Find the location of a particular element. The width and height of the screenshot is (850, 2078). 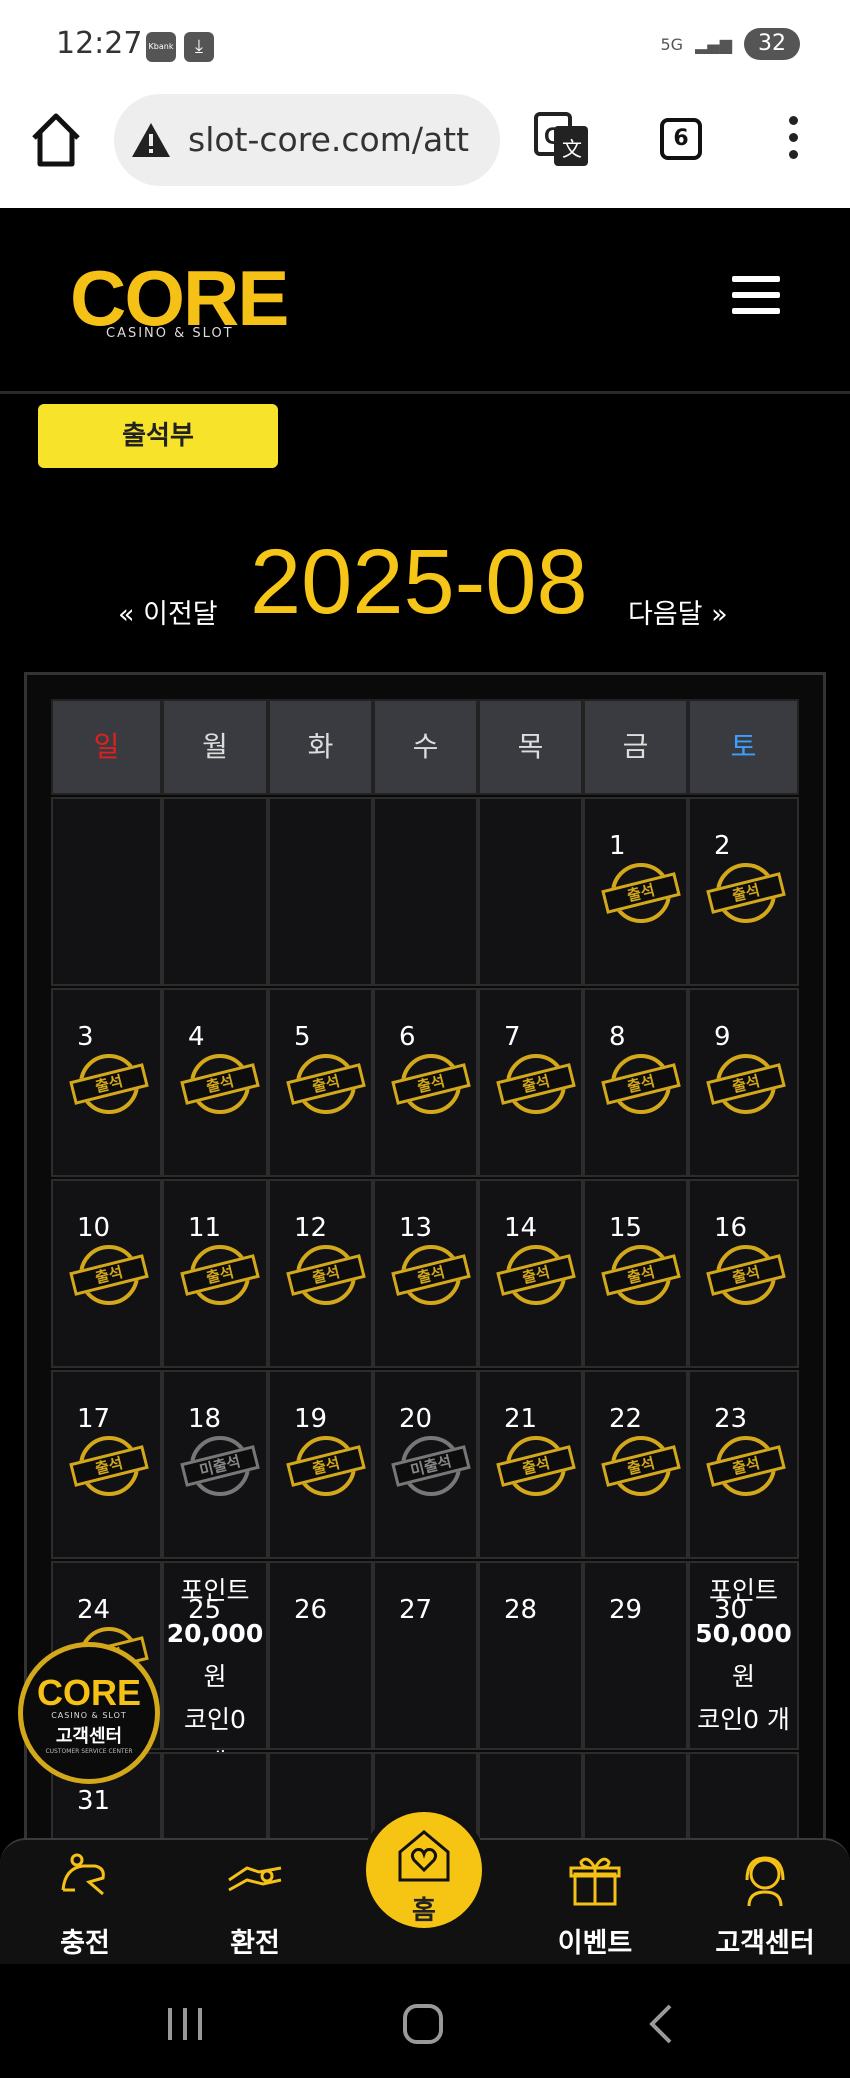

day-number: 5 is located at coordinates (302, 1037).